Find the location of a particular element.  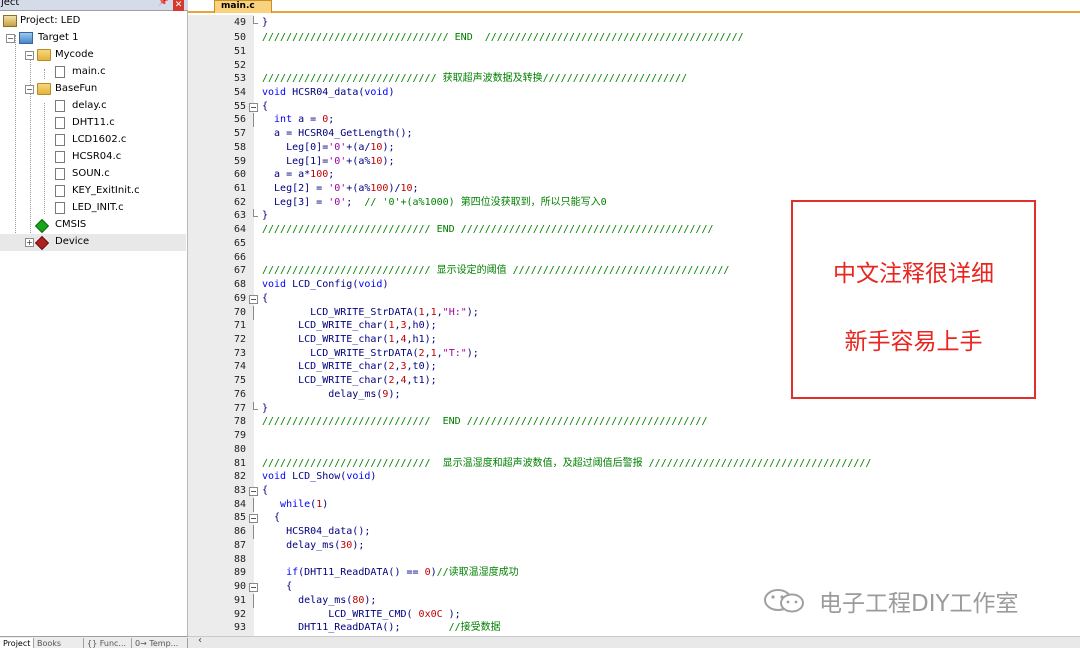

code-text: LCD_WRITE_char( is located at coordinates (325, 325).